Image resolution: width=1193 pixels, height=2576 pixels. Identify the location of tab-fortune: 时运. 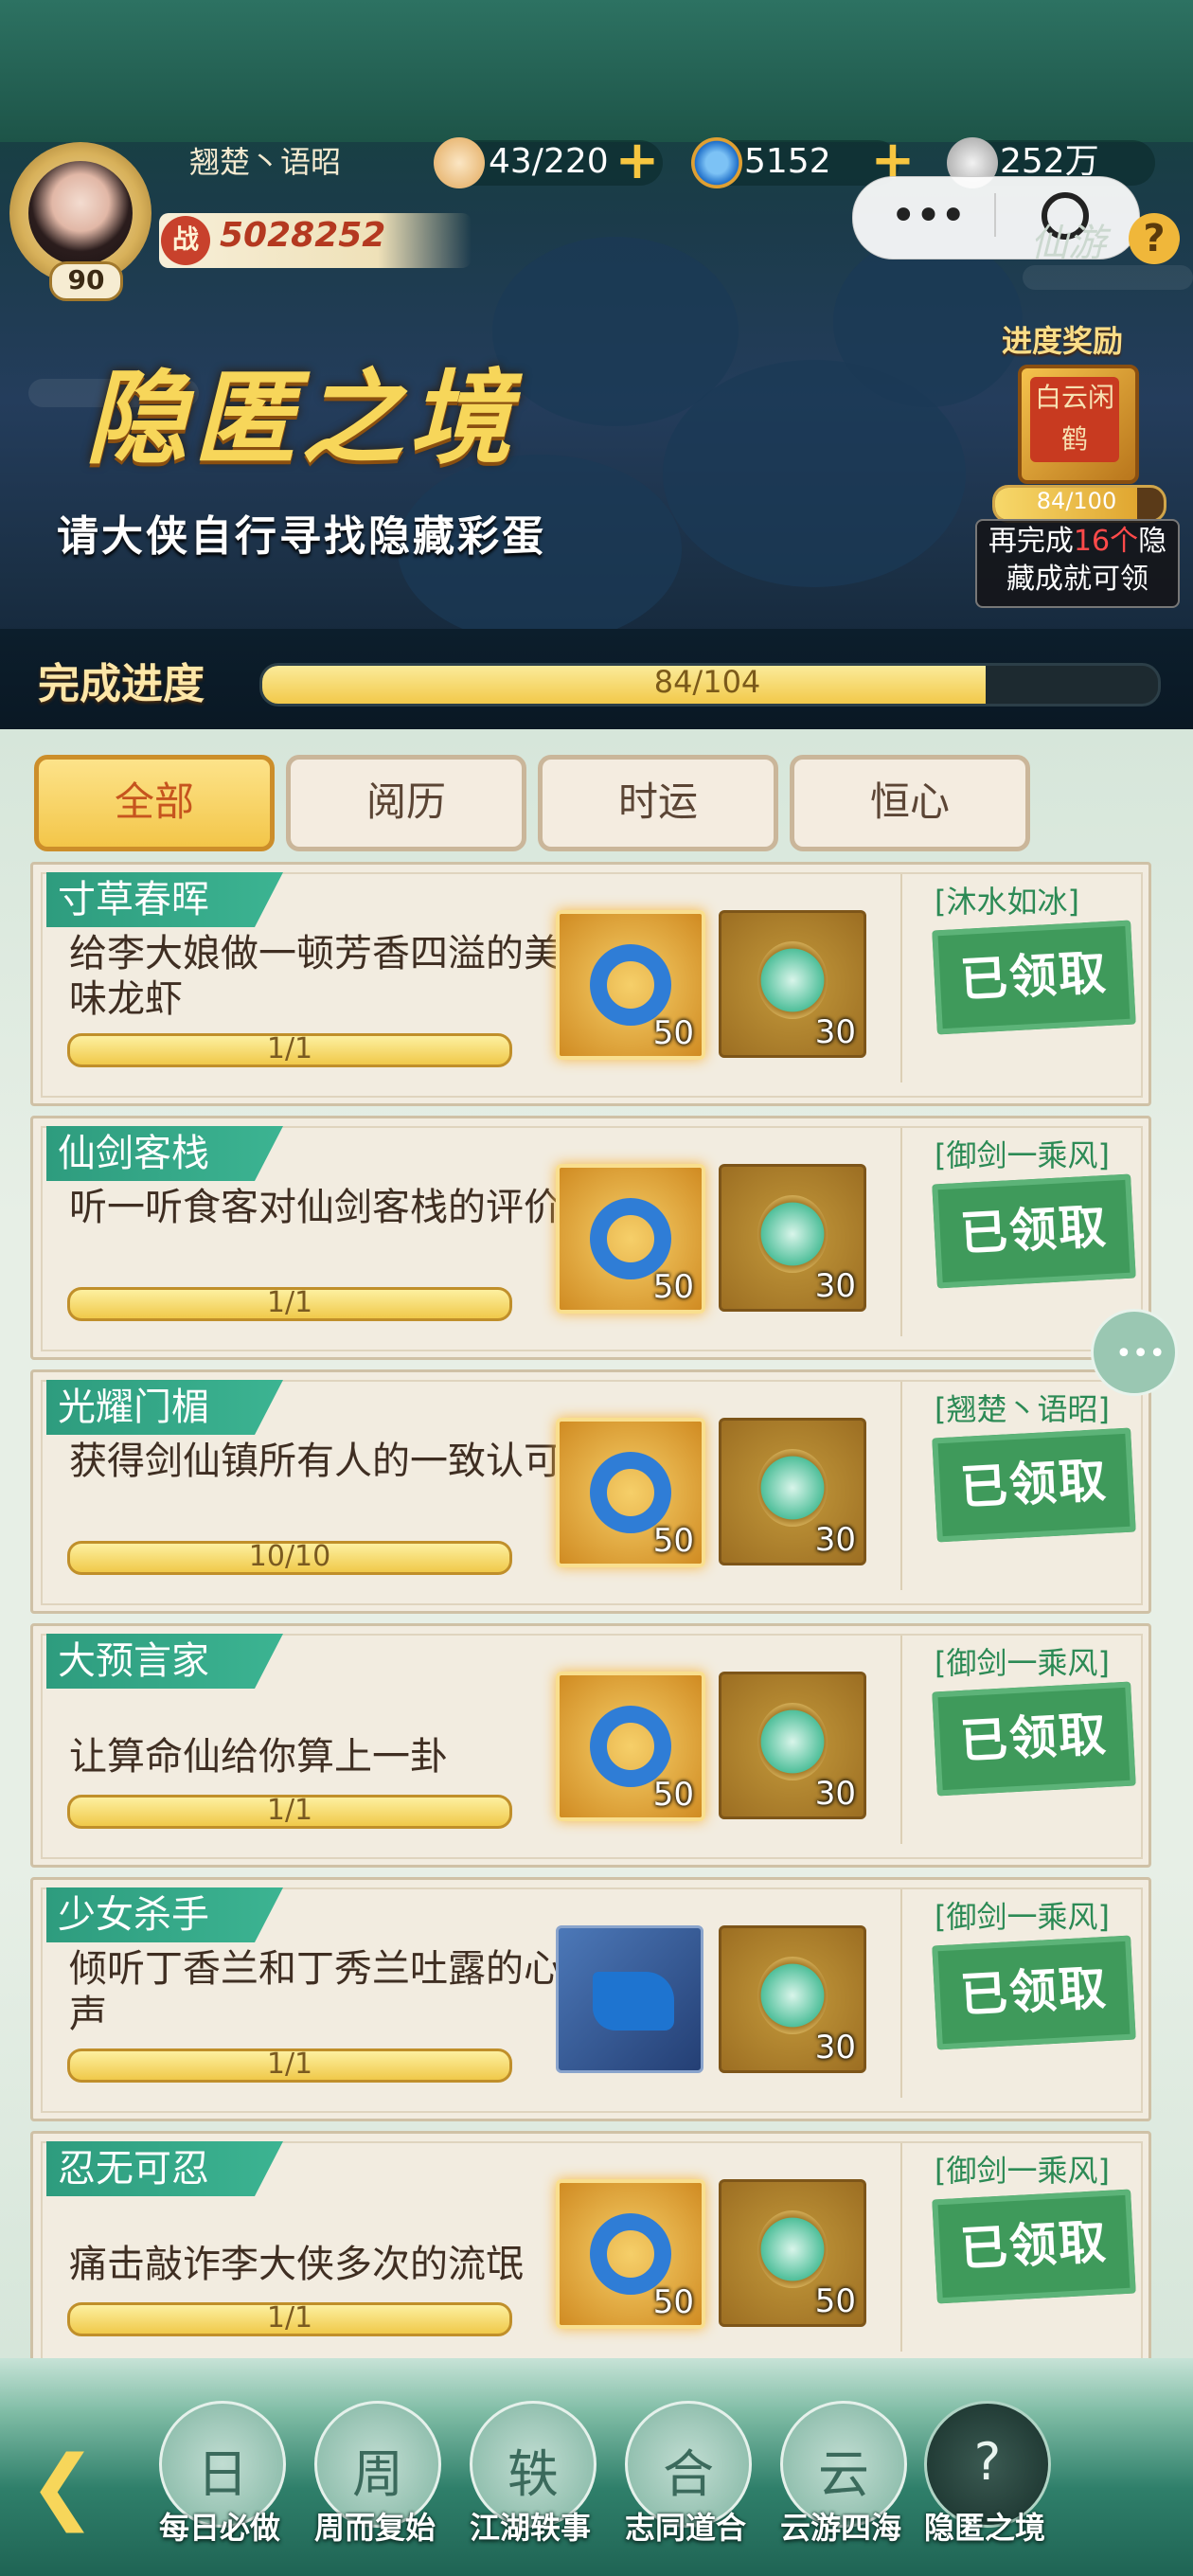
(658, 803).